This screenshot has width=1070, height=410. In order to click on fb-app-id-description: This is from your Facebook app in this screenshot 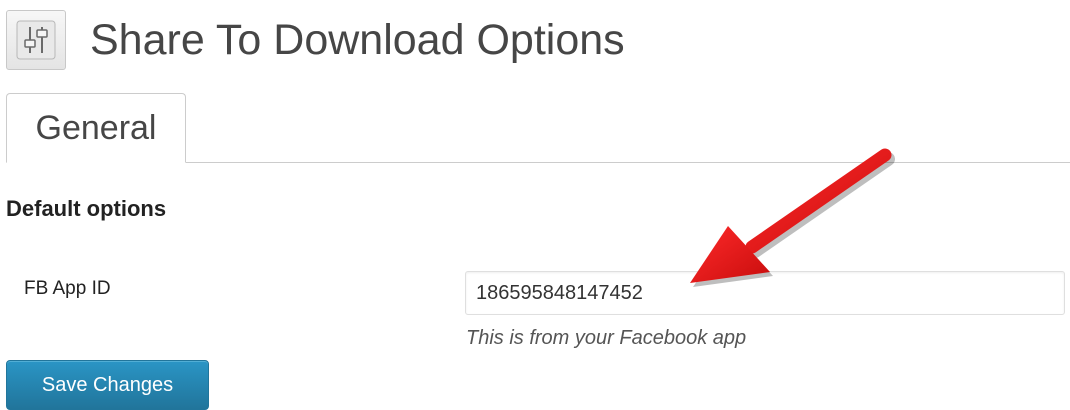, I will do `click(606, 338)`.